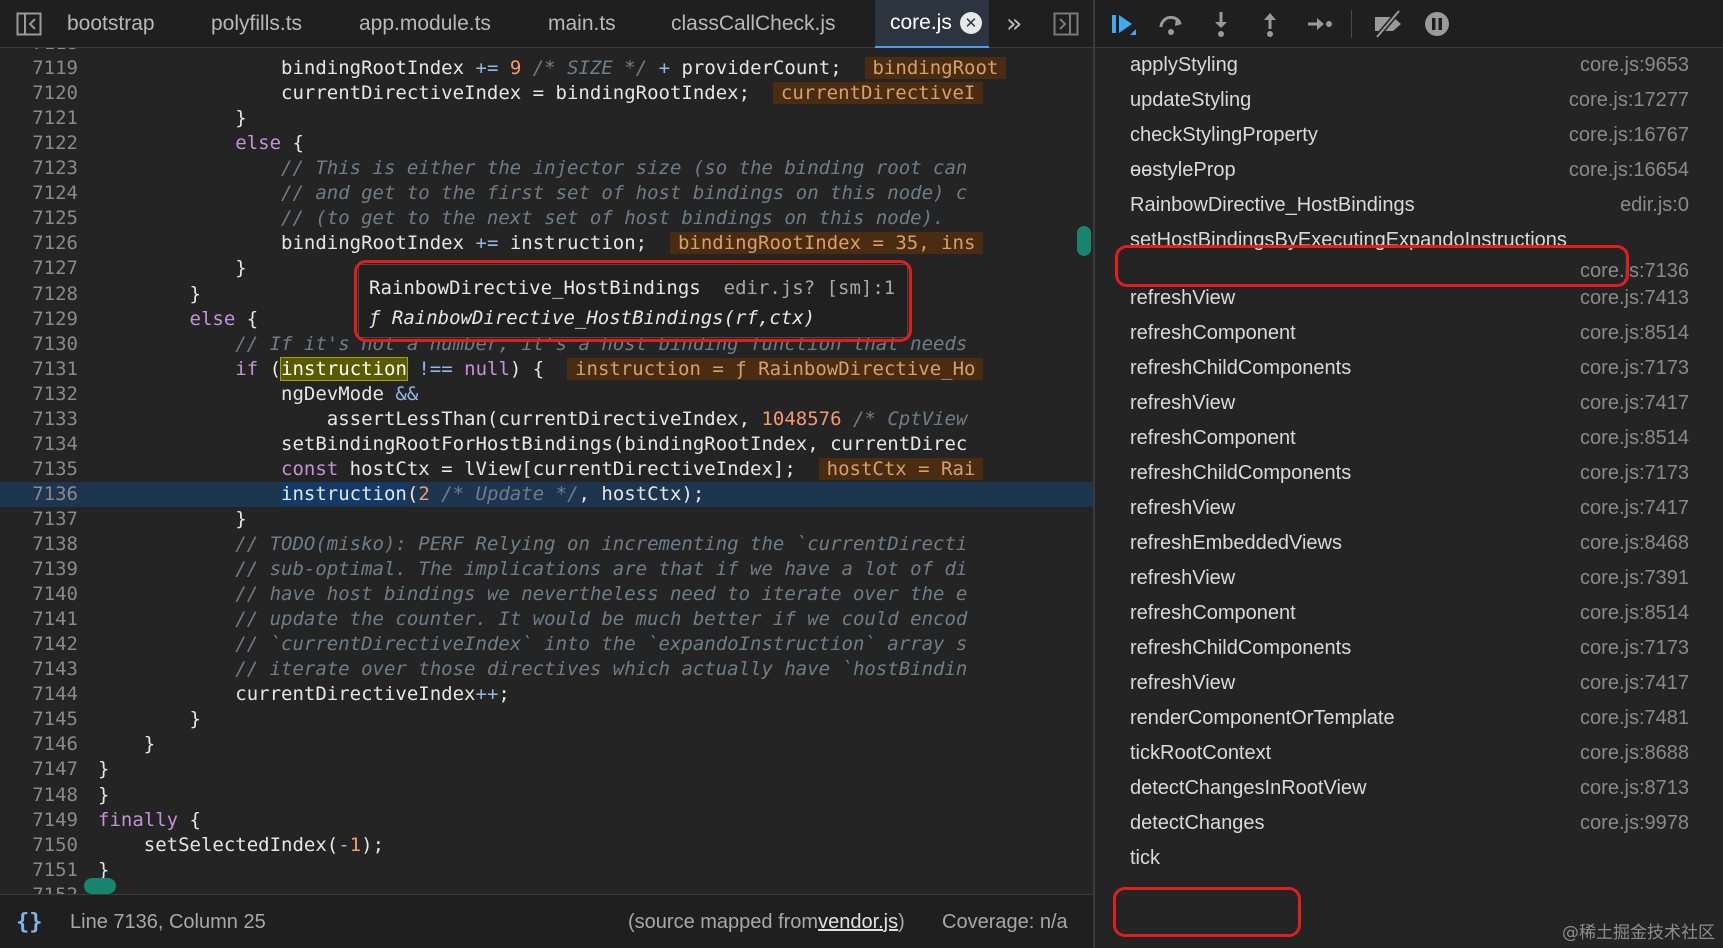 The image size is (1723, 948). What do you see at coordinates (1634, 578) in the screenshot?
I see `call-frame-location: core.js:7391` at bounding box center [1634, 578].